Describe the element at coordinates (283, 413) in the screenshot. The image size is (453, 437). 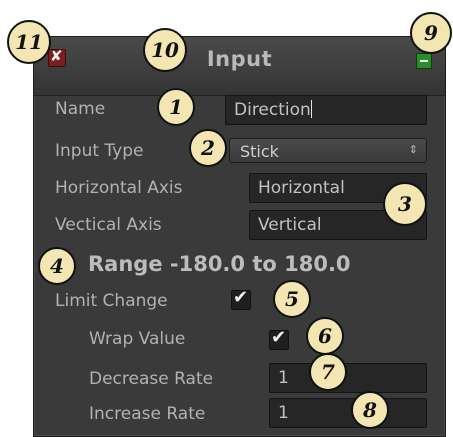
I see `increase-rate-value: 1` at that location.